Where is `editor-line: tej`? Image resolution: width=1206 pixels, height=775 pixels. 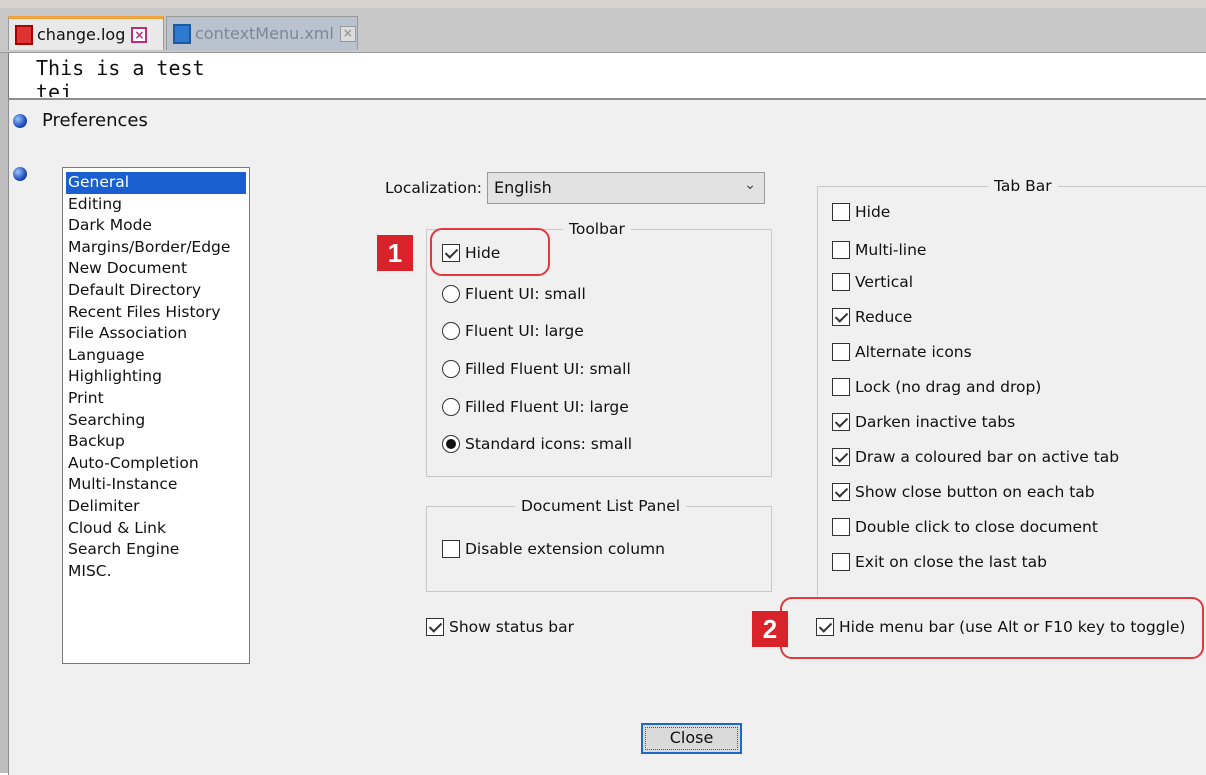 editor-line: tej is located at coordinates (54, 88).